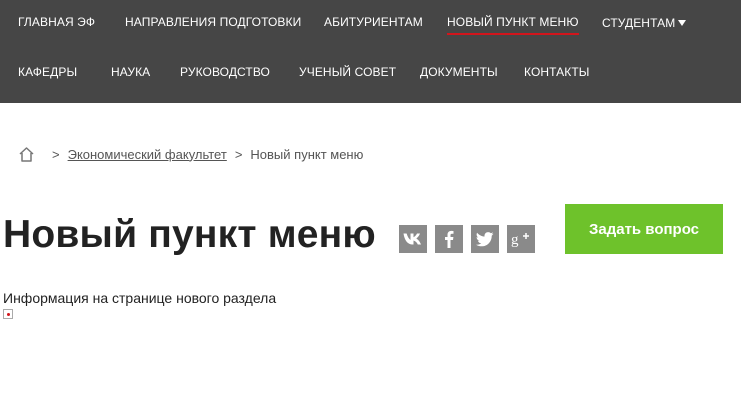 The height and width of the screenshot is (398, 741). Describe the element at coordinates (413, 239) in the screenshot. I see `vk-icon` at that location.